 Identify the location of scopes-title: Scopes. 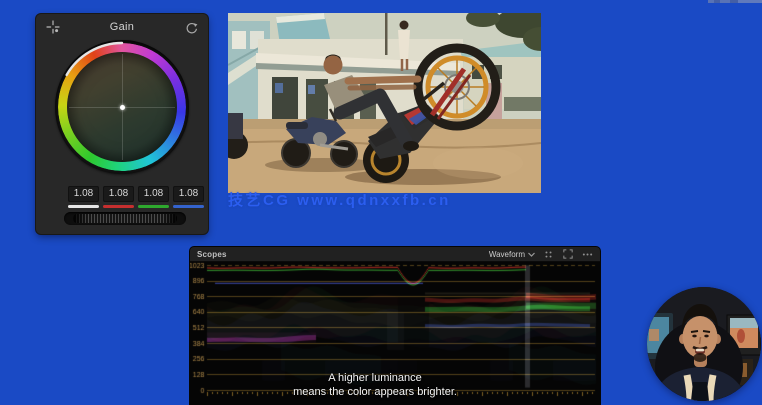
(212, 254).